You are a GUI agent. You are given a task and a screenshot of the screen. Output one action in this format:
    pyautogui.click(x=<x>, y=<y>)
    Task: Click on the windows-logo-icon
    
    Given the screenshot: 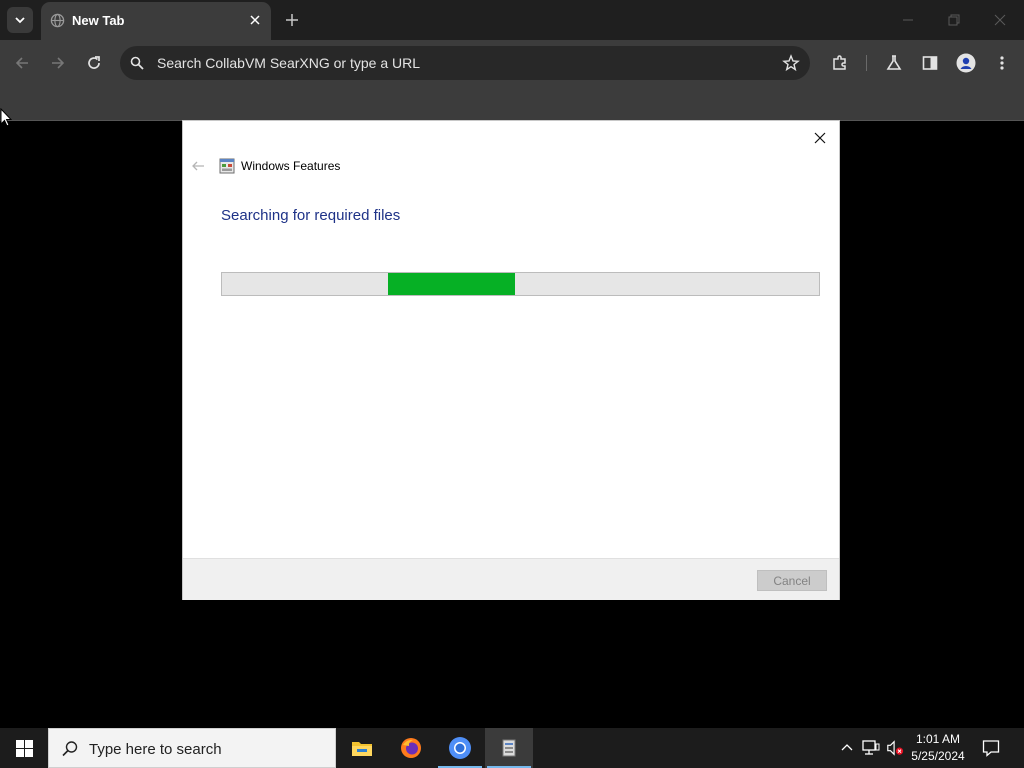 What is the action you would take?
    pyautogui.click(x=24, y=748)
    